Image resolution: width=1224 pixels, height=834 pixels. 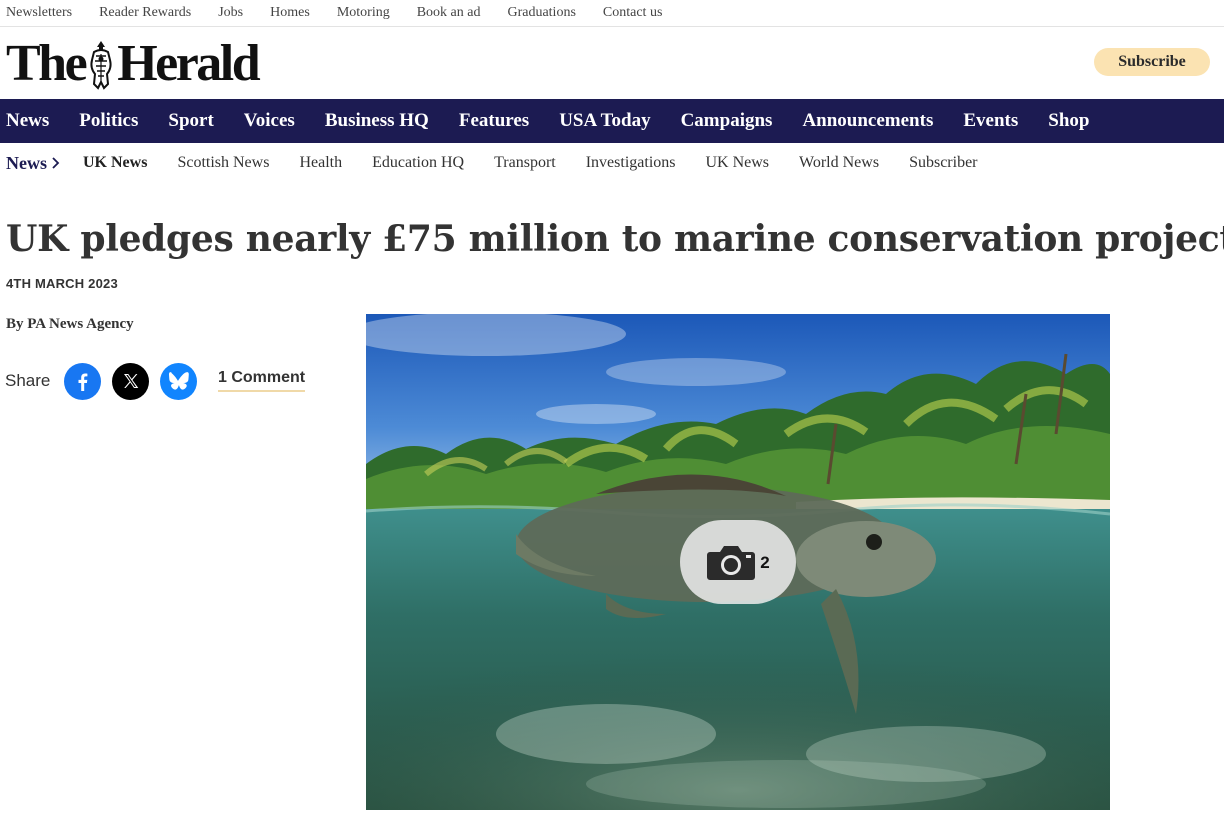 What do you see at coordinates (604, 121) in the screenshot?
I see `main-nav-usa-today: USA Today` at bounding box center [604, 121].